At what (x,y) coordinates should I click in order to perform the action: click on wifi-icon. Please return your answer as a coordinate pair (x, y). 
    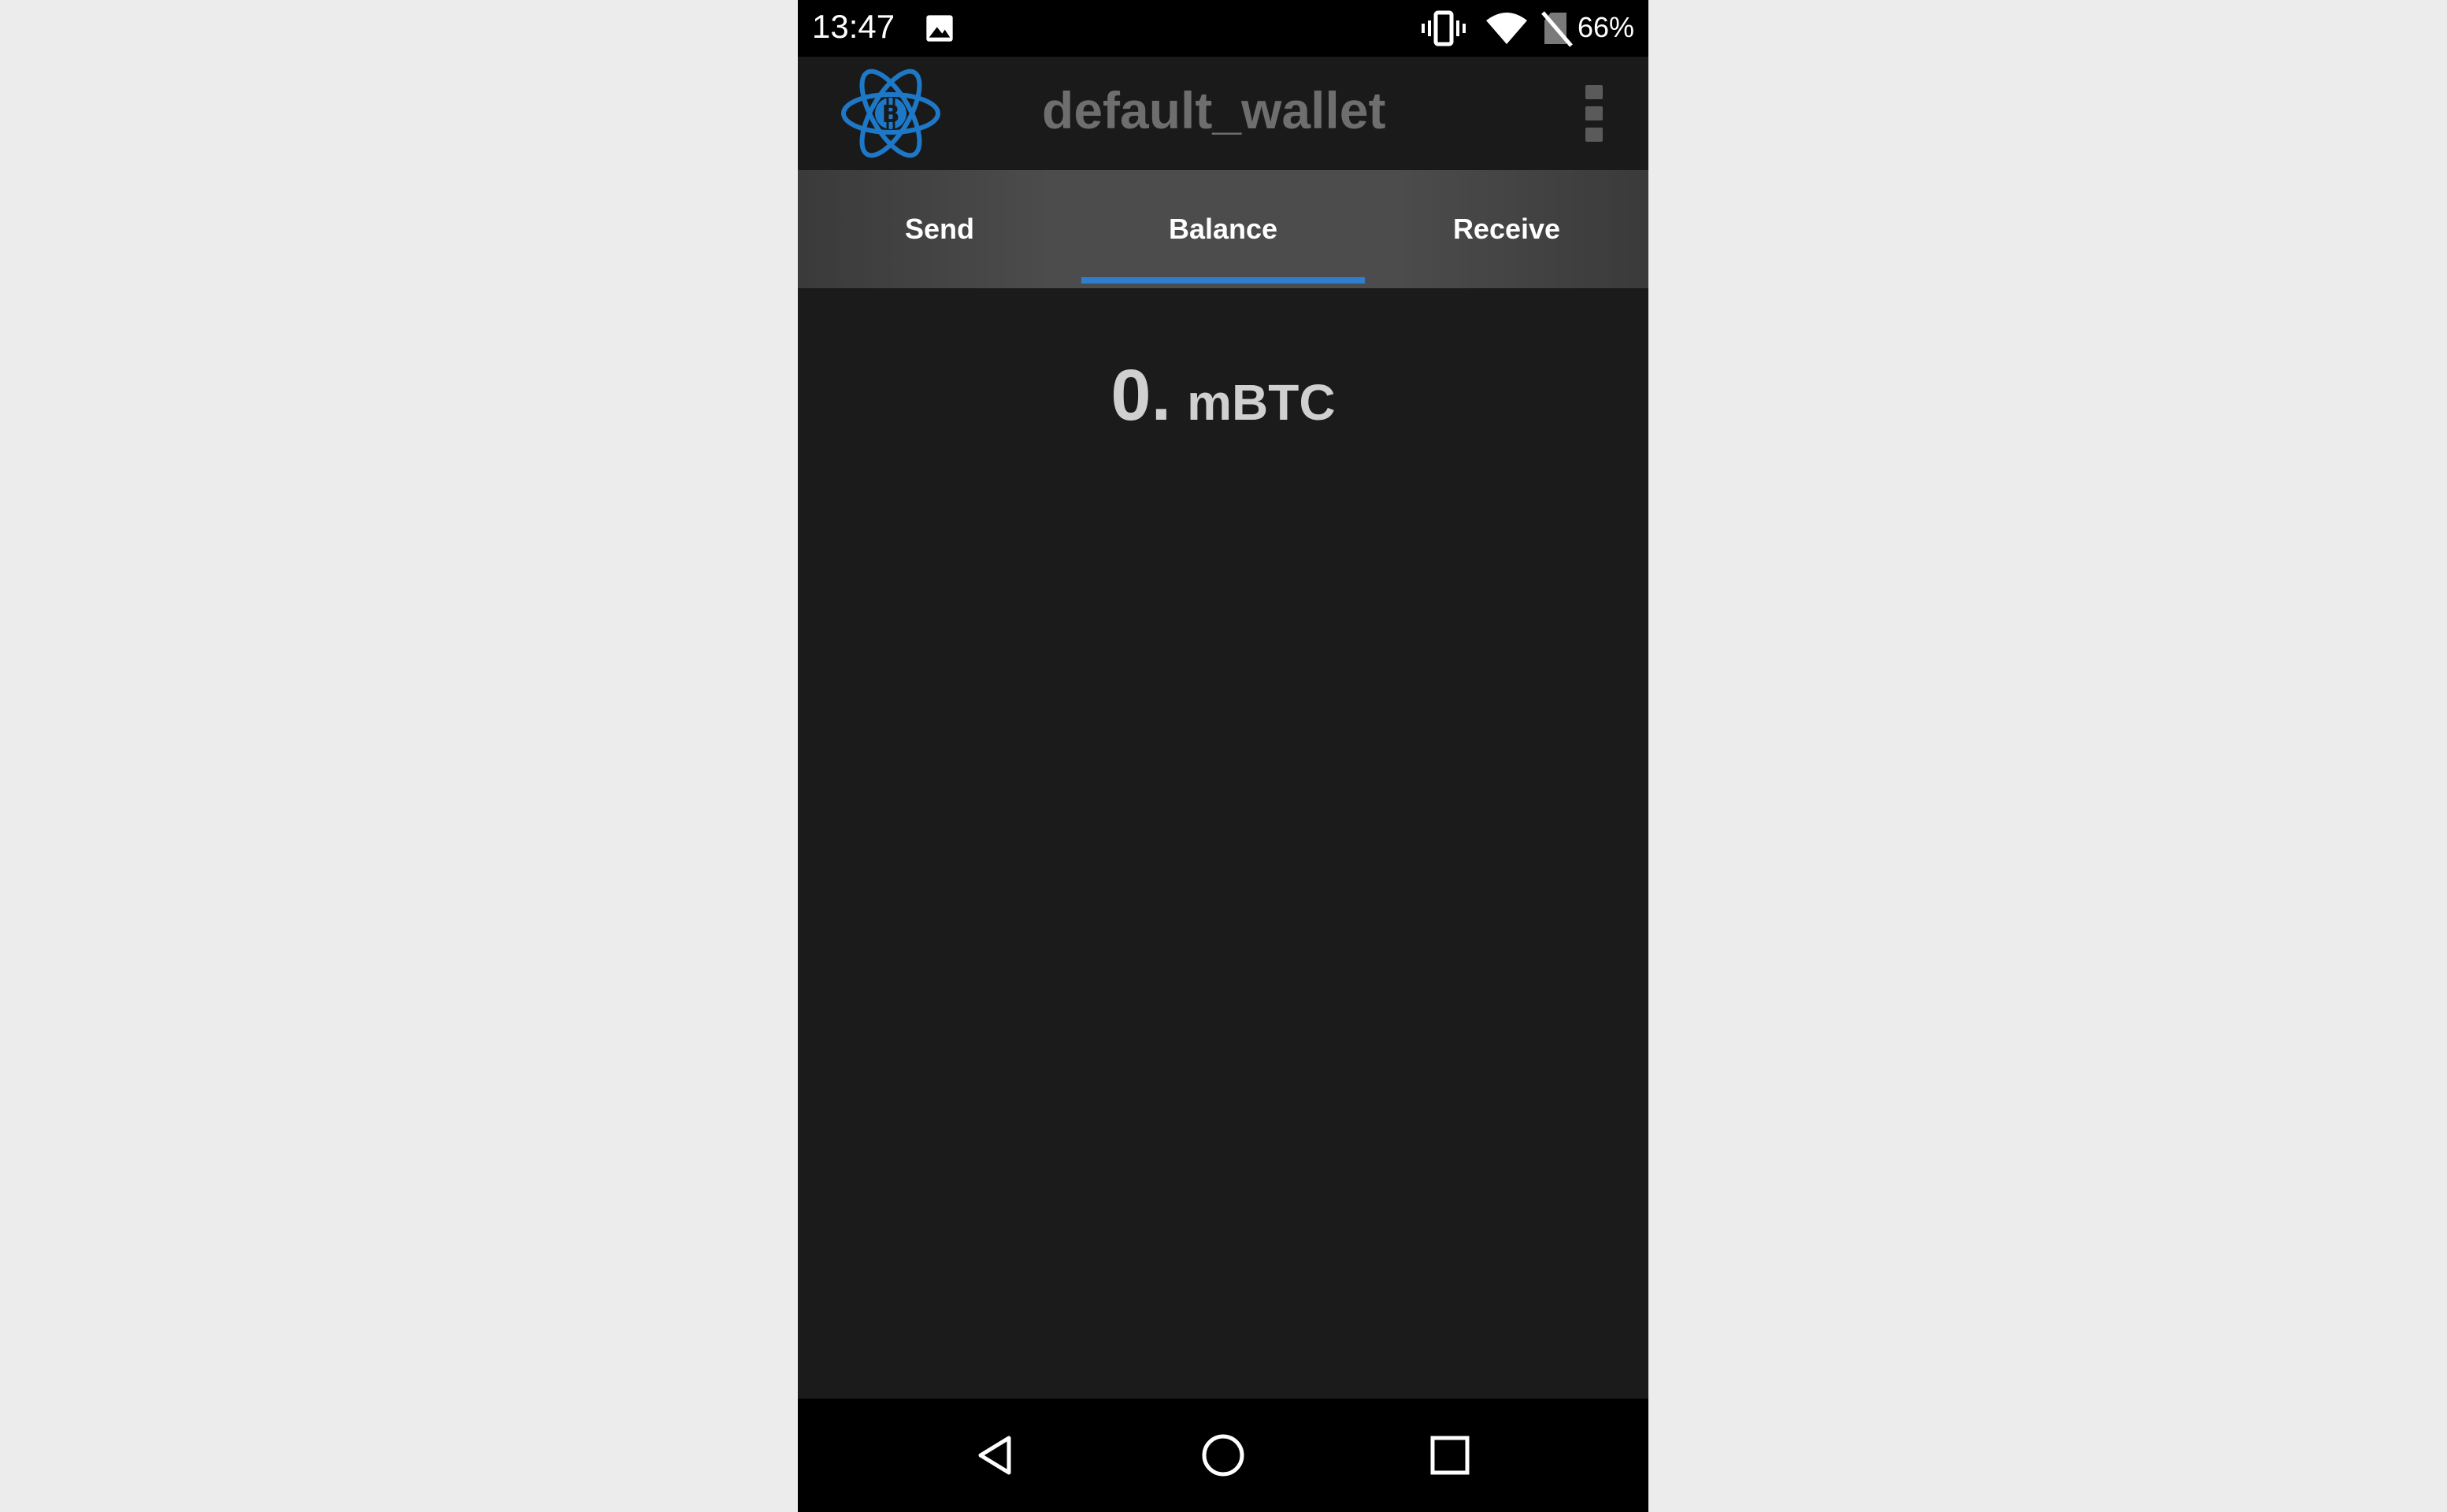
    Looking at the image, I should click on (1506, 28).